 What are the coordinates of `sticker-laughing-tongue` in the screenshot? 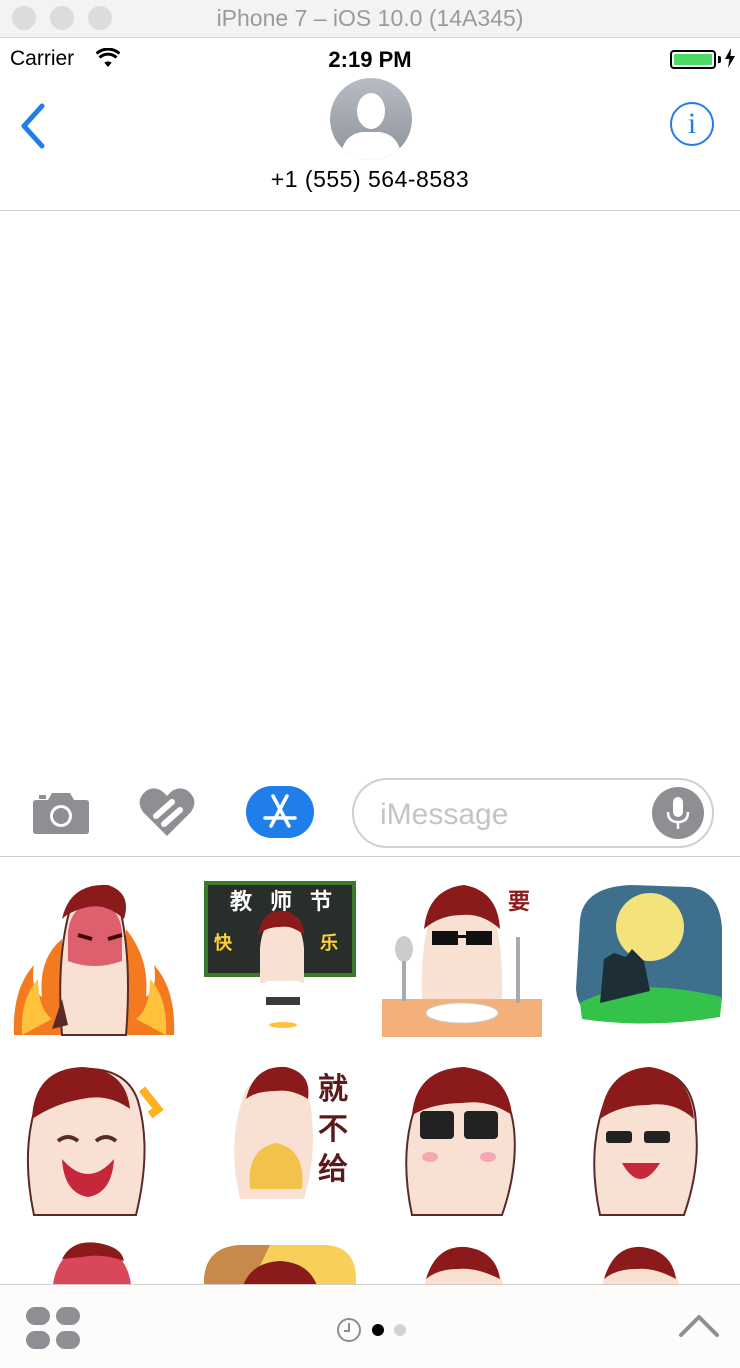 It's located at (94, 1138).